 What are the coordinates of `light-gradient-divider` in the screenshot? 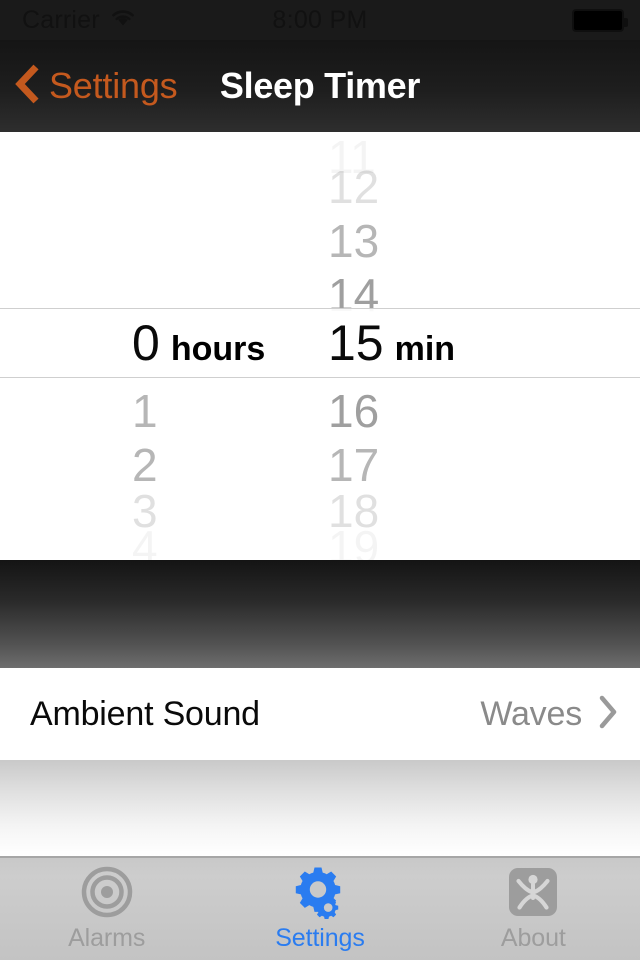 It's located at (320, 808).